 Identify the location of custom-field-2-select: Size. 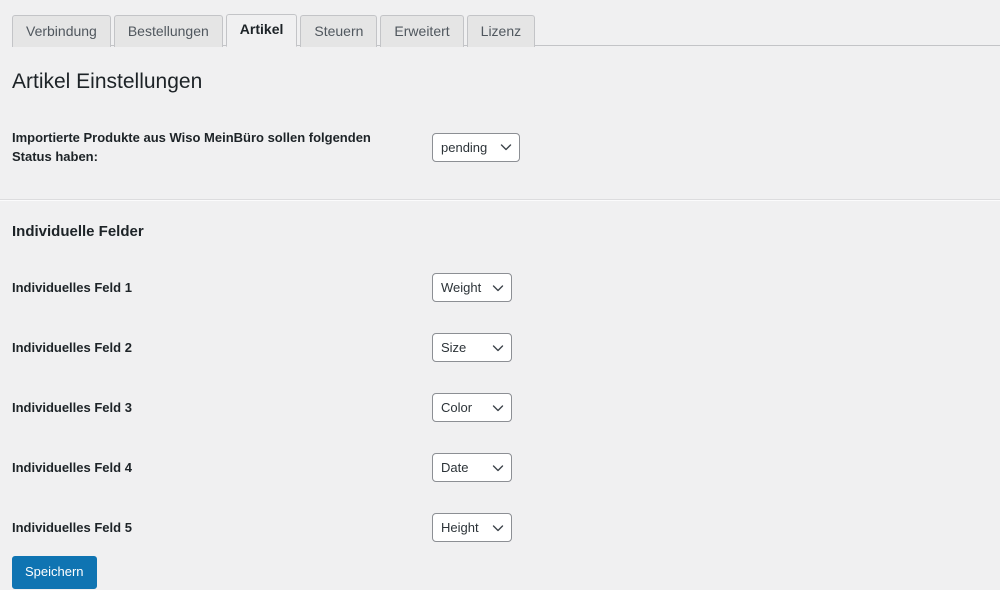
(472, 348).